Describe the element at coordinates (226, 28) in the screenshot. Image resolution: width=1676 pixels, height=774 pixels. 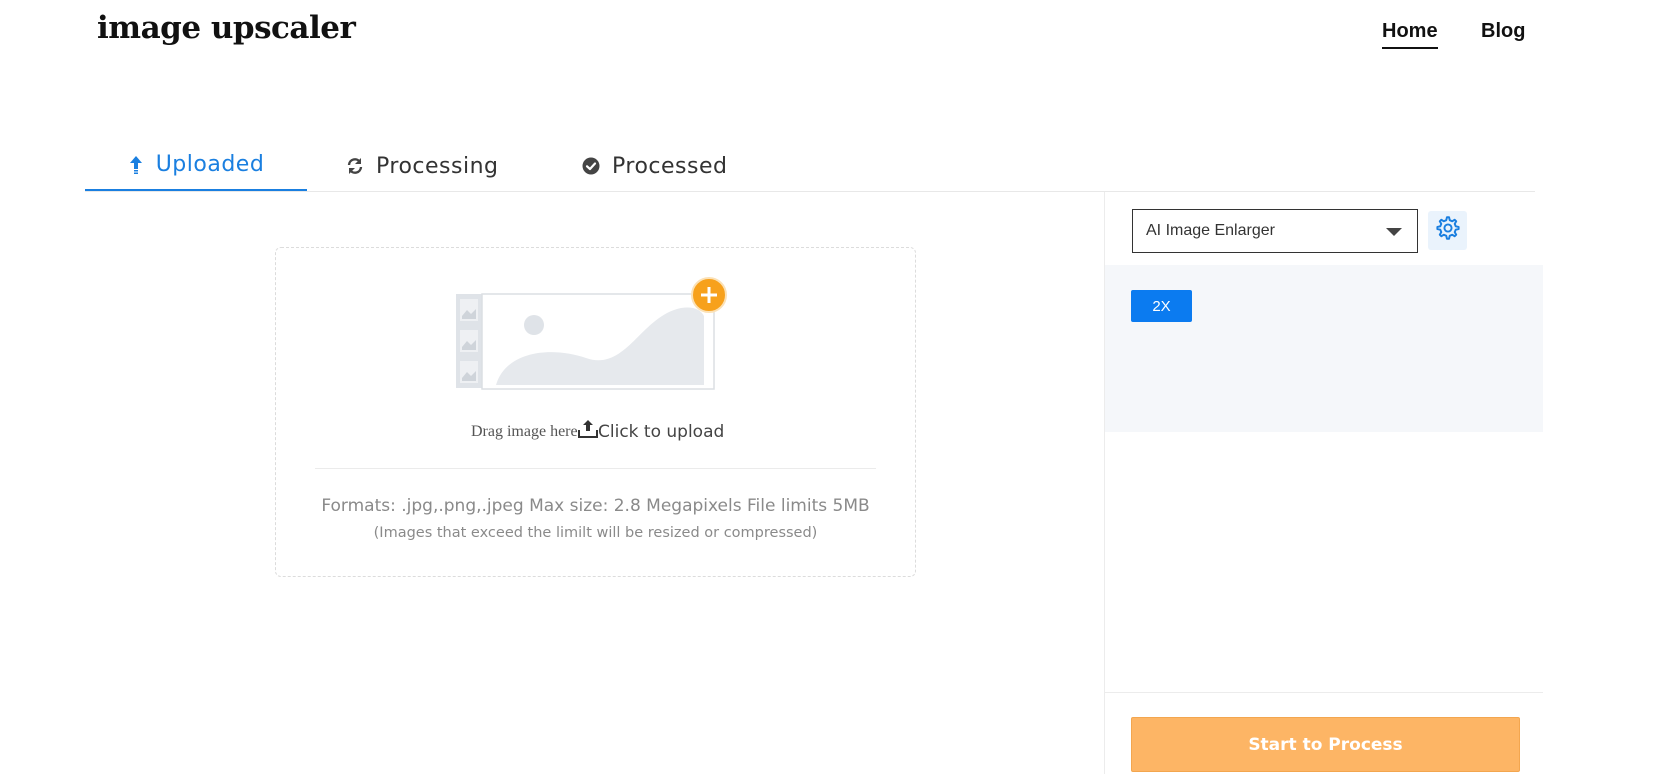
I see `site-logo: image upscaler` at that location.